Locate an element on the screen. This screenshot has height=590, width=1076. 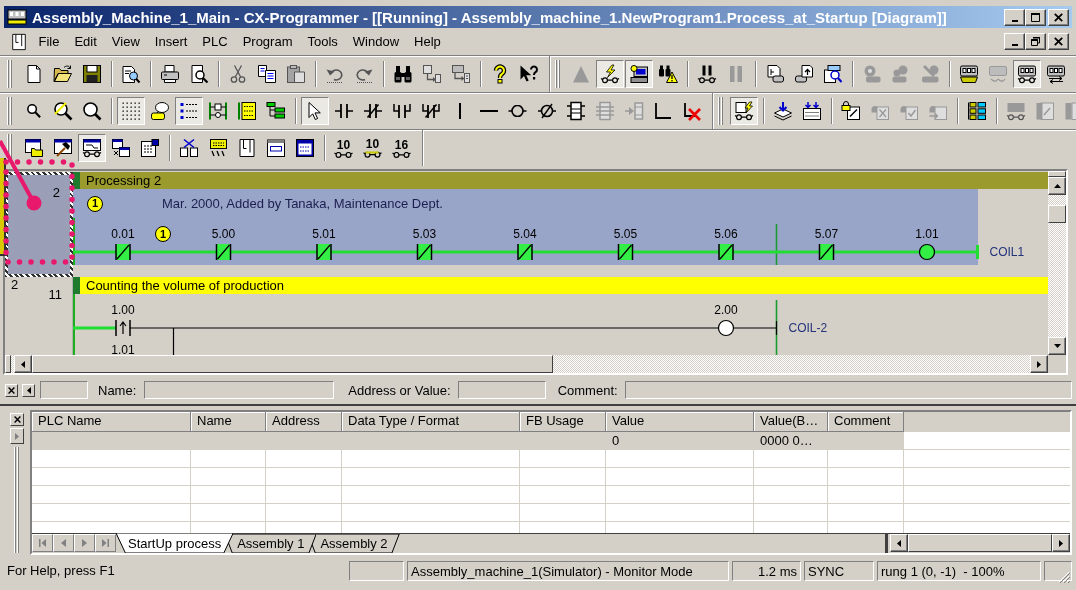
column-header: PLC Name is located at coordinates (111, 422).